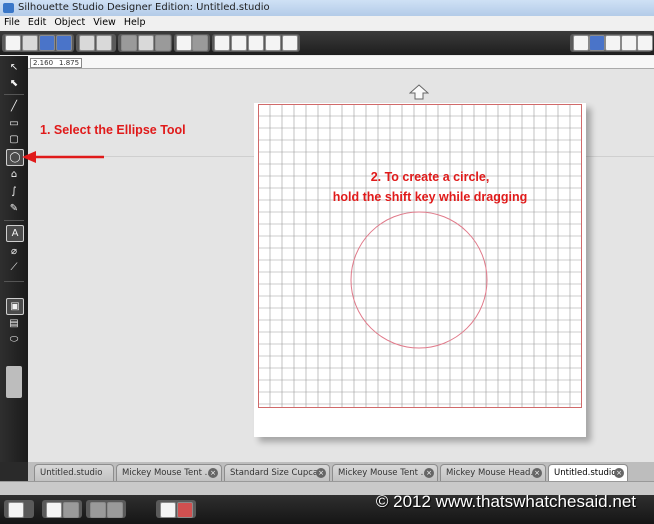 The image size is (654, 524). What do you see at coordinates (8, 8) in the screenshot?
I see `app-icon` at bounding box center [8, 8].